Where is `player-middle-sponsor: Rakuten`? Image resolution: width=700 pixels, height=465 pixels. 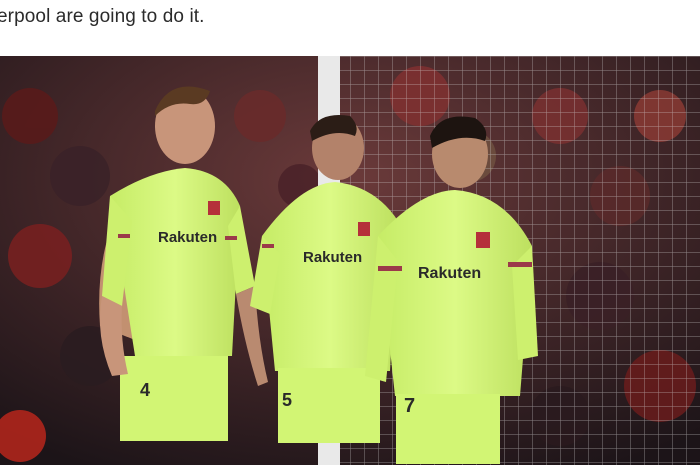
player-middle-sponsor: Rakuten is located at coordinates (332, 257).